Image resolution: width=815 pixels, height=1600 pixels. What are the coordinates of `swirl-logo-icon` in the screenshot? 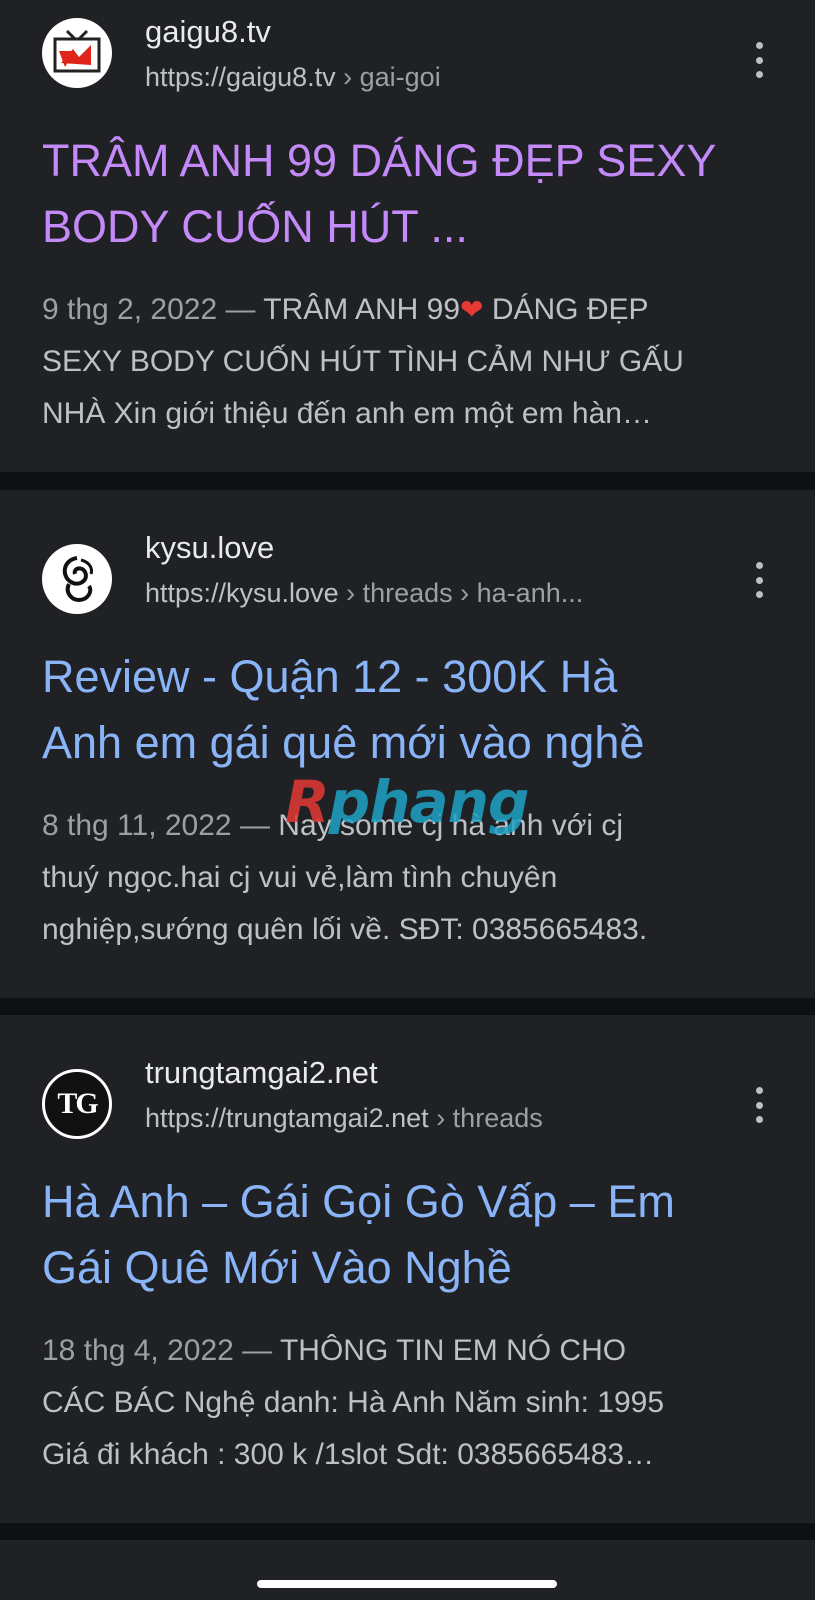 It's located at (77, 579).